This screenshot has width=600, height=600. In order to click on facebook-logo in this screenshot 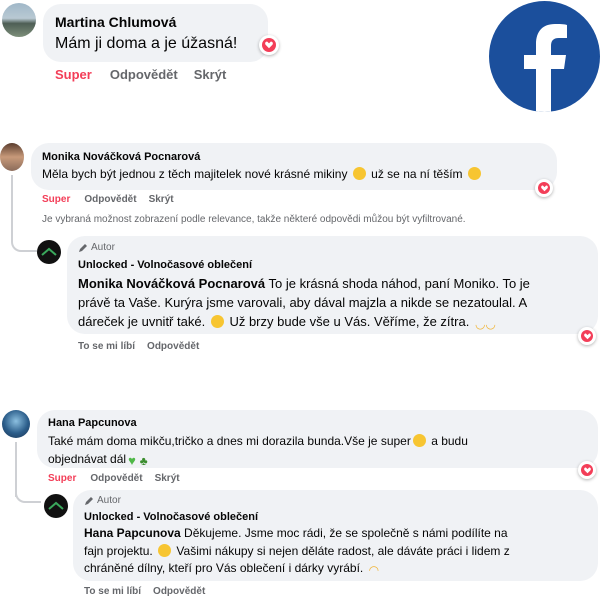, I will do `click(544, 56)`.